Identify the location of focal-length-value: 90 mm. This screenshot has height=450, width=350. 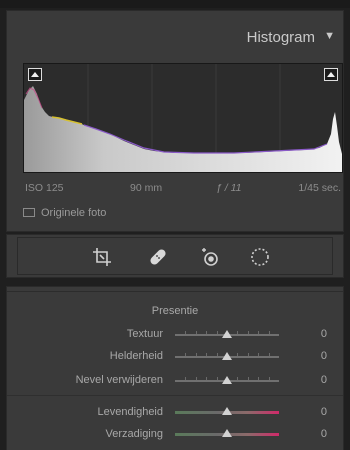
(146, 188).